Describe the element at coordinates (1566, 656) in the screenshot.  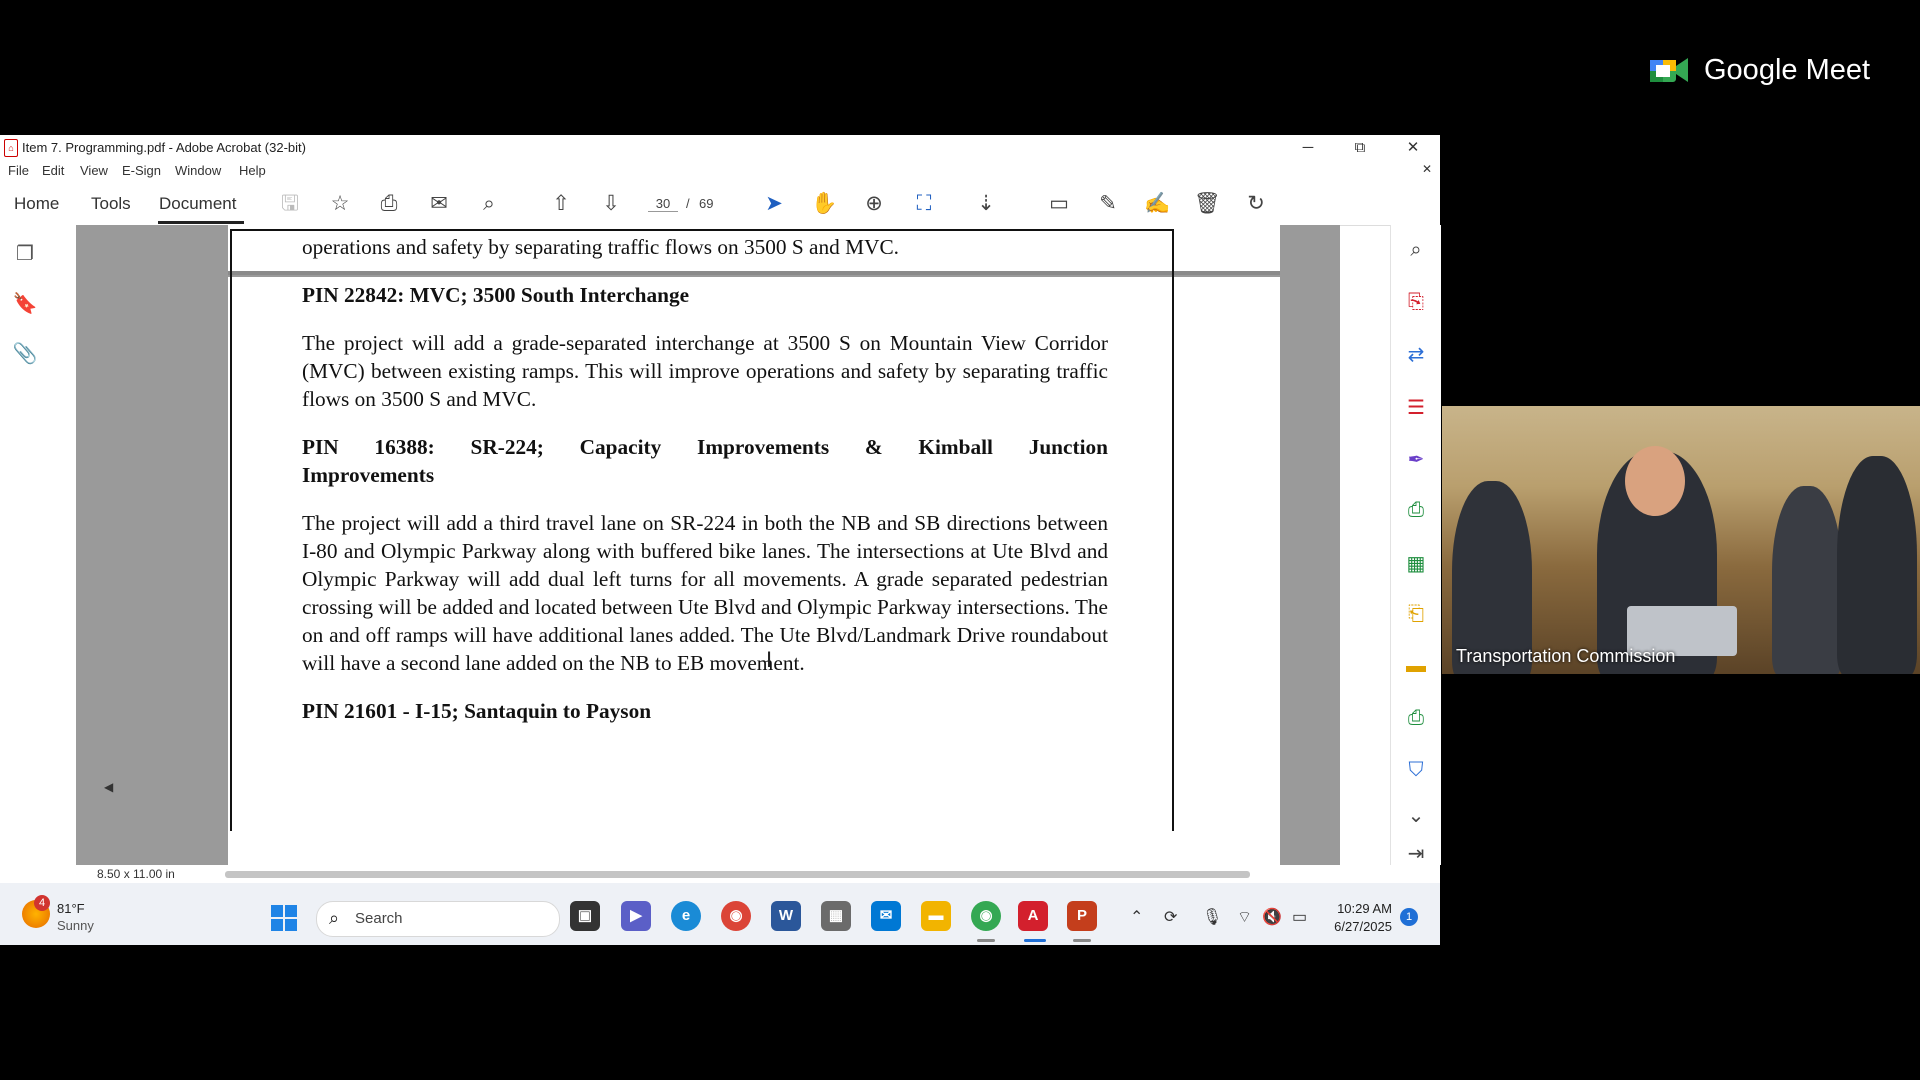
I see `participant-name-label: Transportation Commission` at that location.